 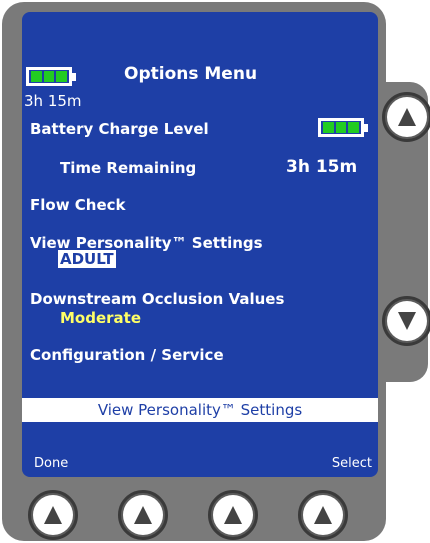 What do you see at coordinates (101, 318) in the screenshot?
I see `occlusion-value: Moderate` at bounding box center [101, 318].